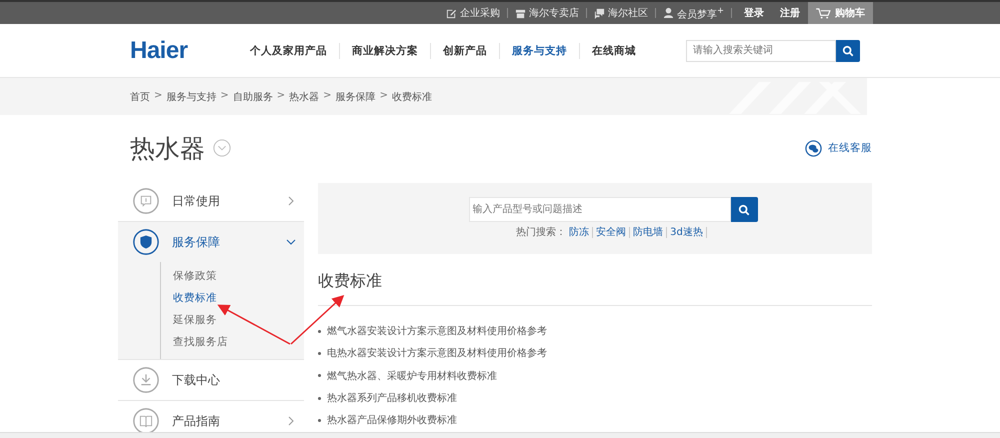 This screenshot has height=438, width=1000. Describe the element at coordinates (294, 51) in the screenshot. I see `nav-item: 个人及家用产品` at that location.